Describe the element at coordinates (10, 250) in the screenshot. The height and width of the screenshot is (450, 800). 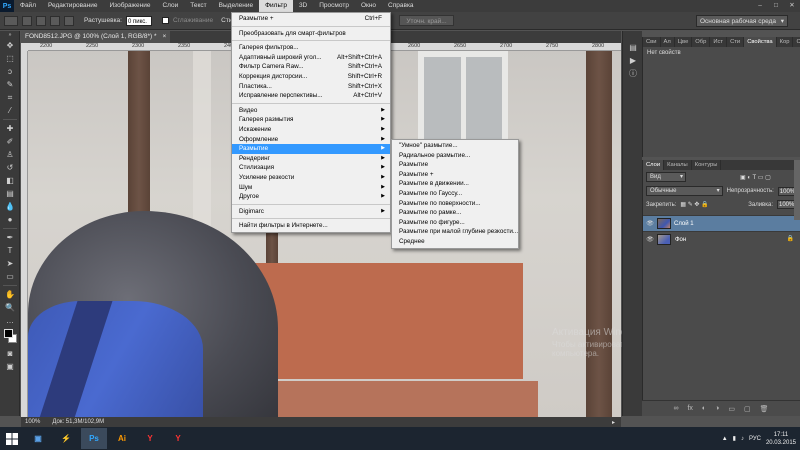
I see `type-tool-icon: T` at that location.